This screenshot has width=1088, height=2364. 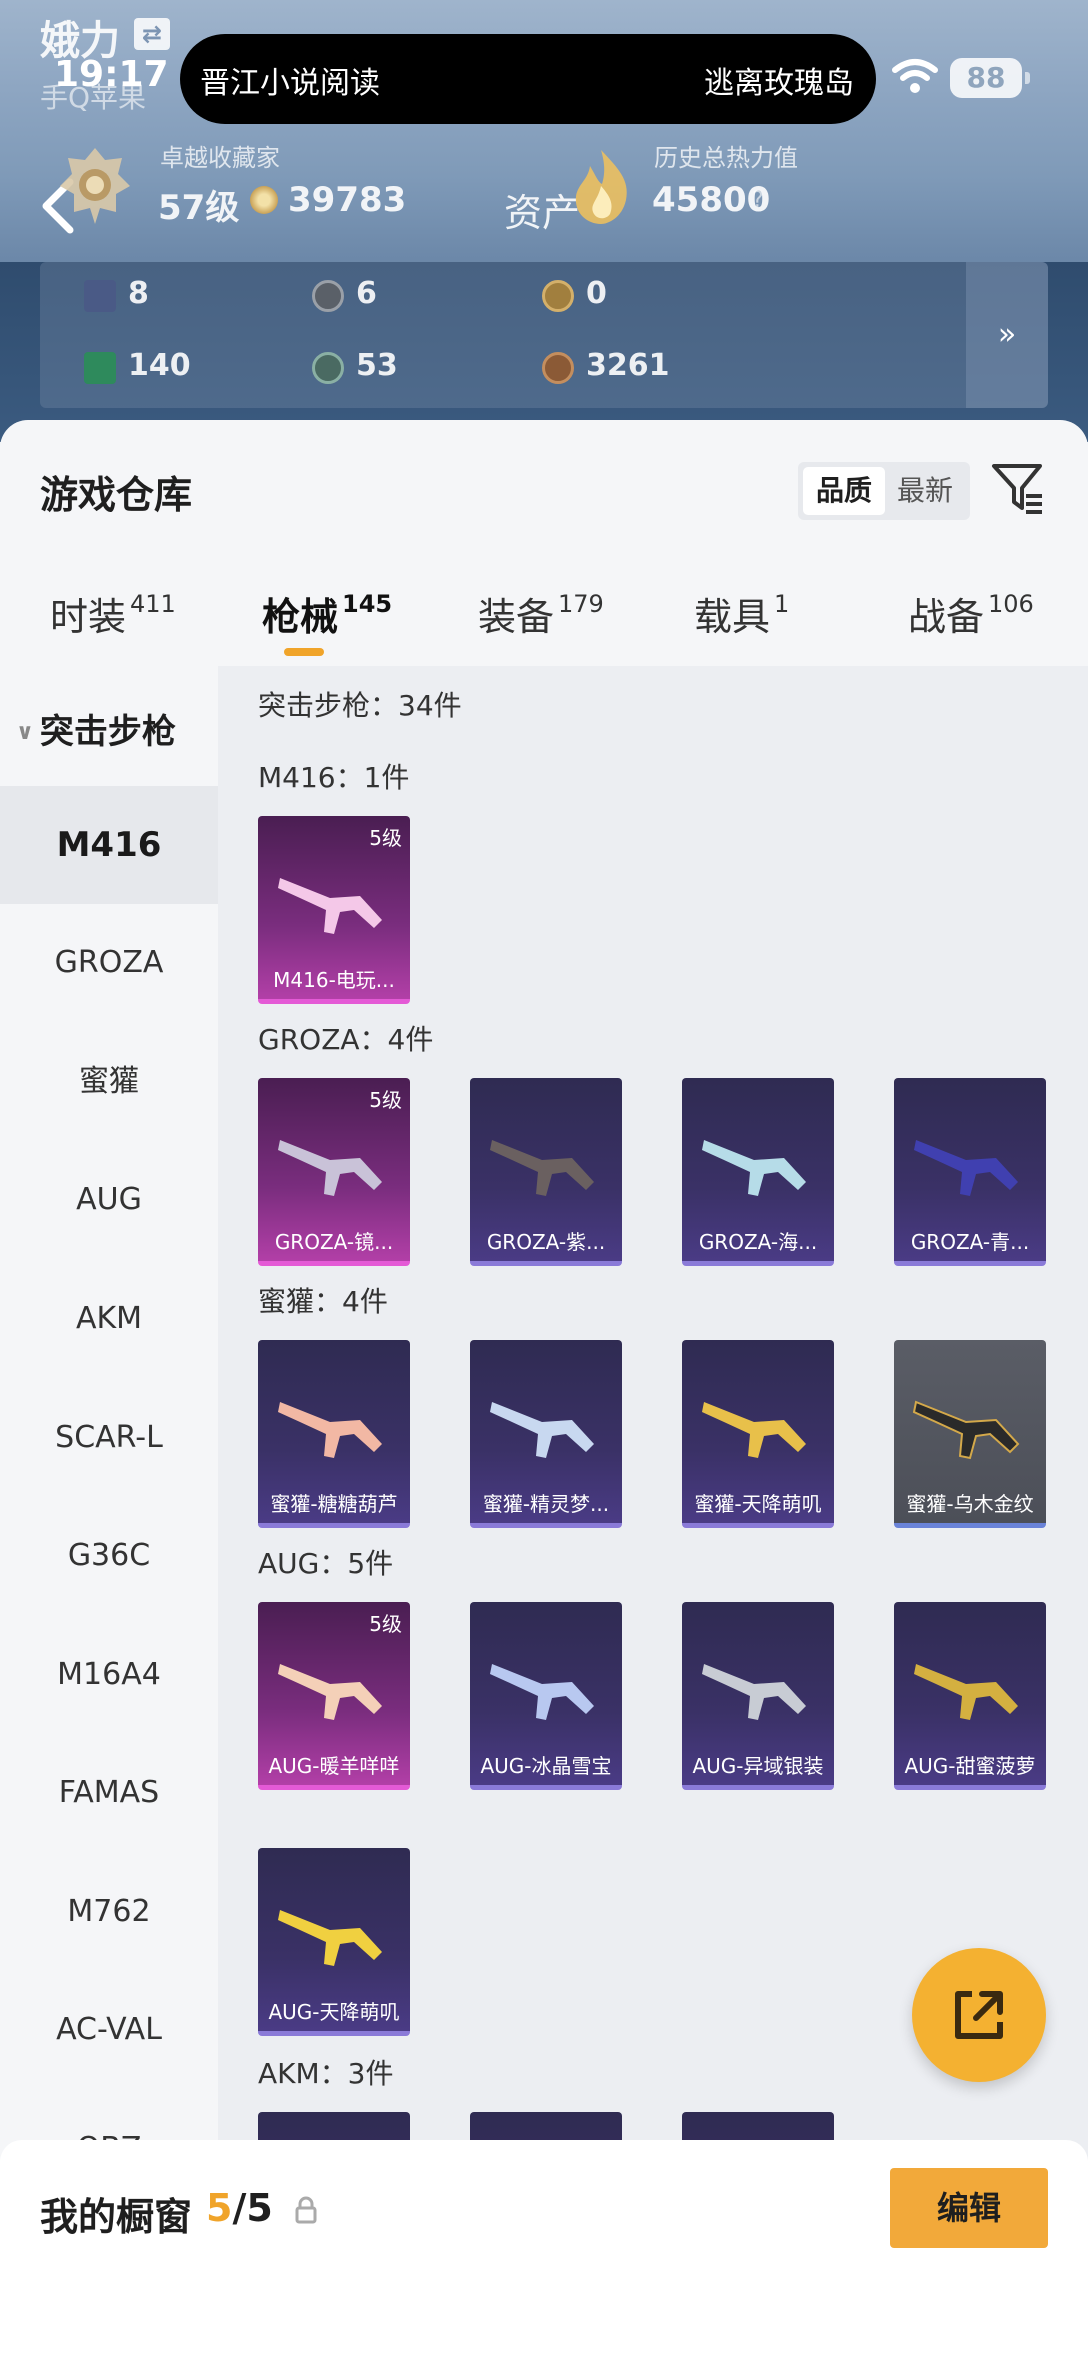 What do you see at coordinates (758, 1766) in the screenshot?
I see `card-name: AUG-异域银装` at bounding box center [758, 1766].